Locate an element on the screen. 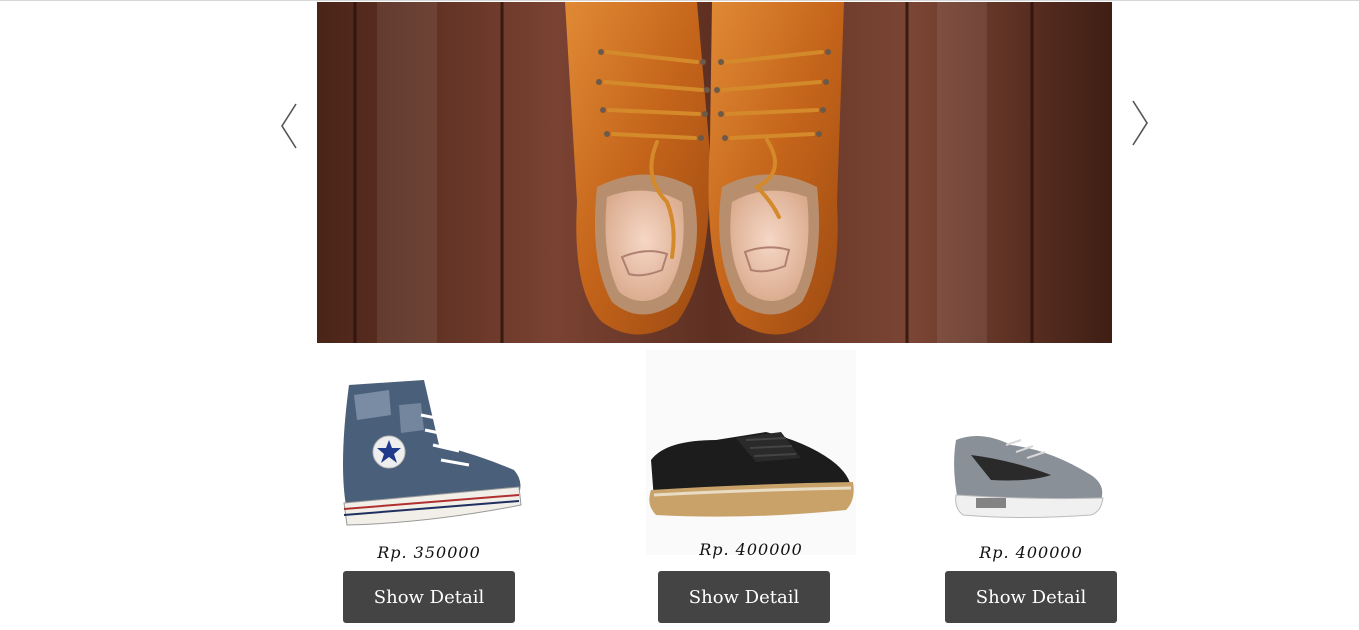 This screenshot has height=630, width=1359. product-price: Rp. 350000 is located at coordinates (429, 552).